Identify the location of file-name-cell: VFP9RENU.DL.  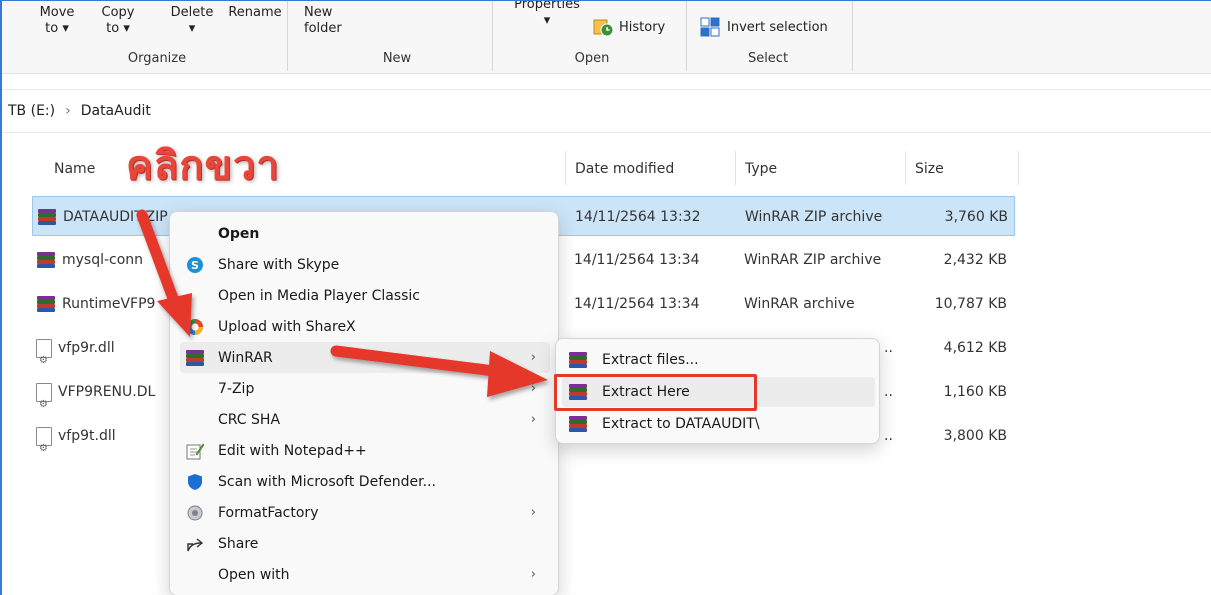
(106, 392).